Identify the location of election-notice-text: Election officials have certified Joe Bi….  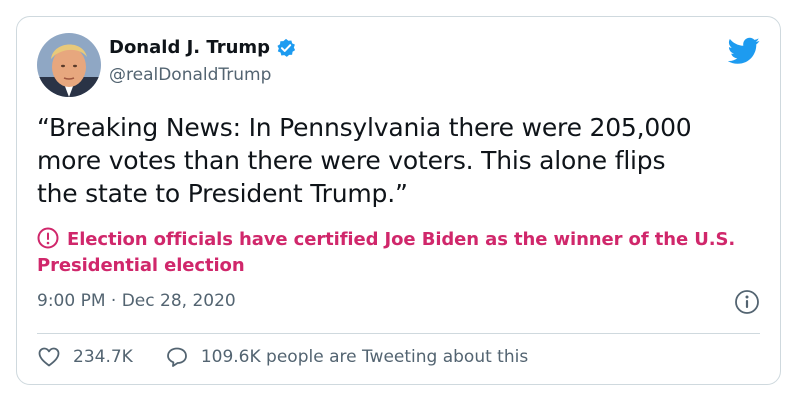
(386, 252).